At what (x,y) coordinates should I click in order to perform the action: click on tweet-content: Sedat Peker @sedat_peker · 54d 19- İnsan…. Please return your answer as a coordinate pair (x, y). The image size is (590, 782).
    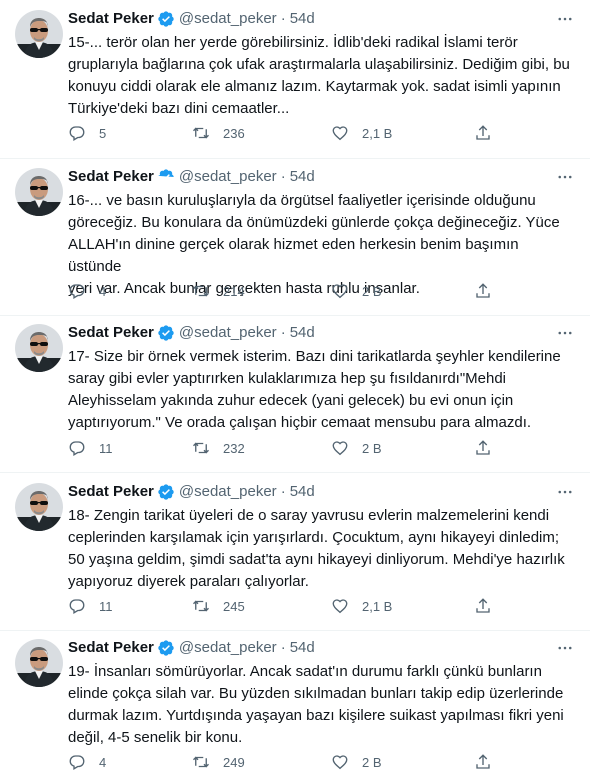
    Looking at the image, I should click on (322, 703).